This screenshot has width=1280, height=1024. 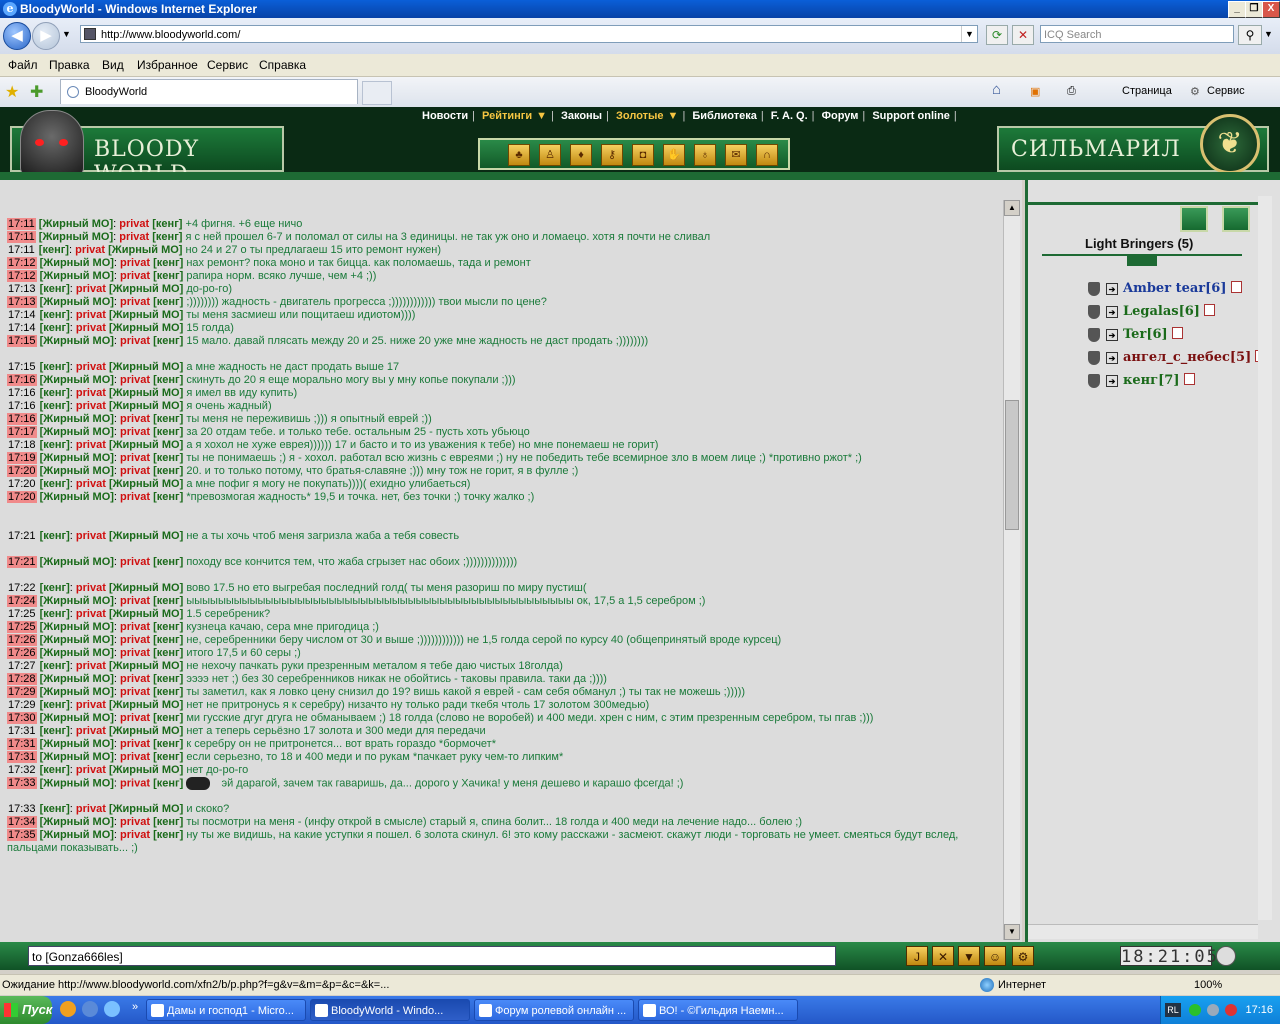 I want to click on history-dropdown-icon: ▼, so click(x=66, y=34).